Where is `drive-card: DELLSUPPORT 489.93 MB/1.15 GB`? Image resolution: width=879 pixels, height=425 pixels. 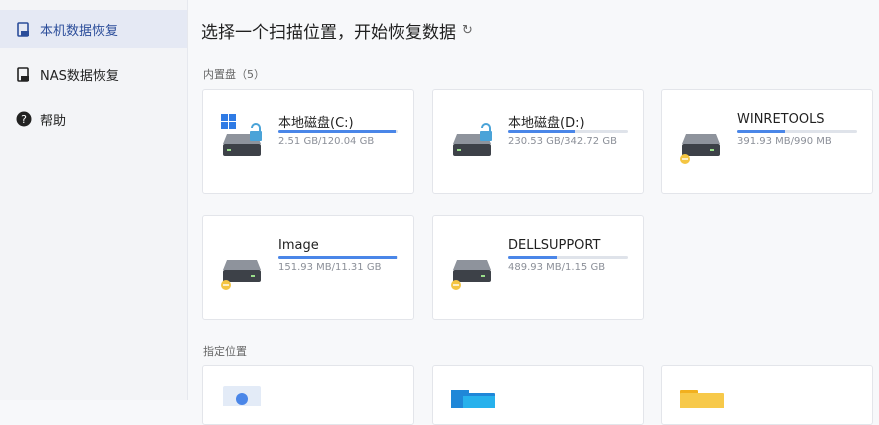
drive-card: DELLSUPPORT 489.93 MB/1.15 GB is located at coordinates (538, 267).